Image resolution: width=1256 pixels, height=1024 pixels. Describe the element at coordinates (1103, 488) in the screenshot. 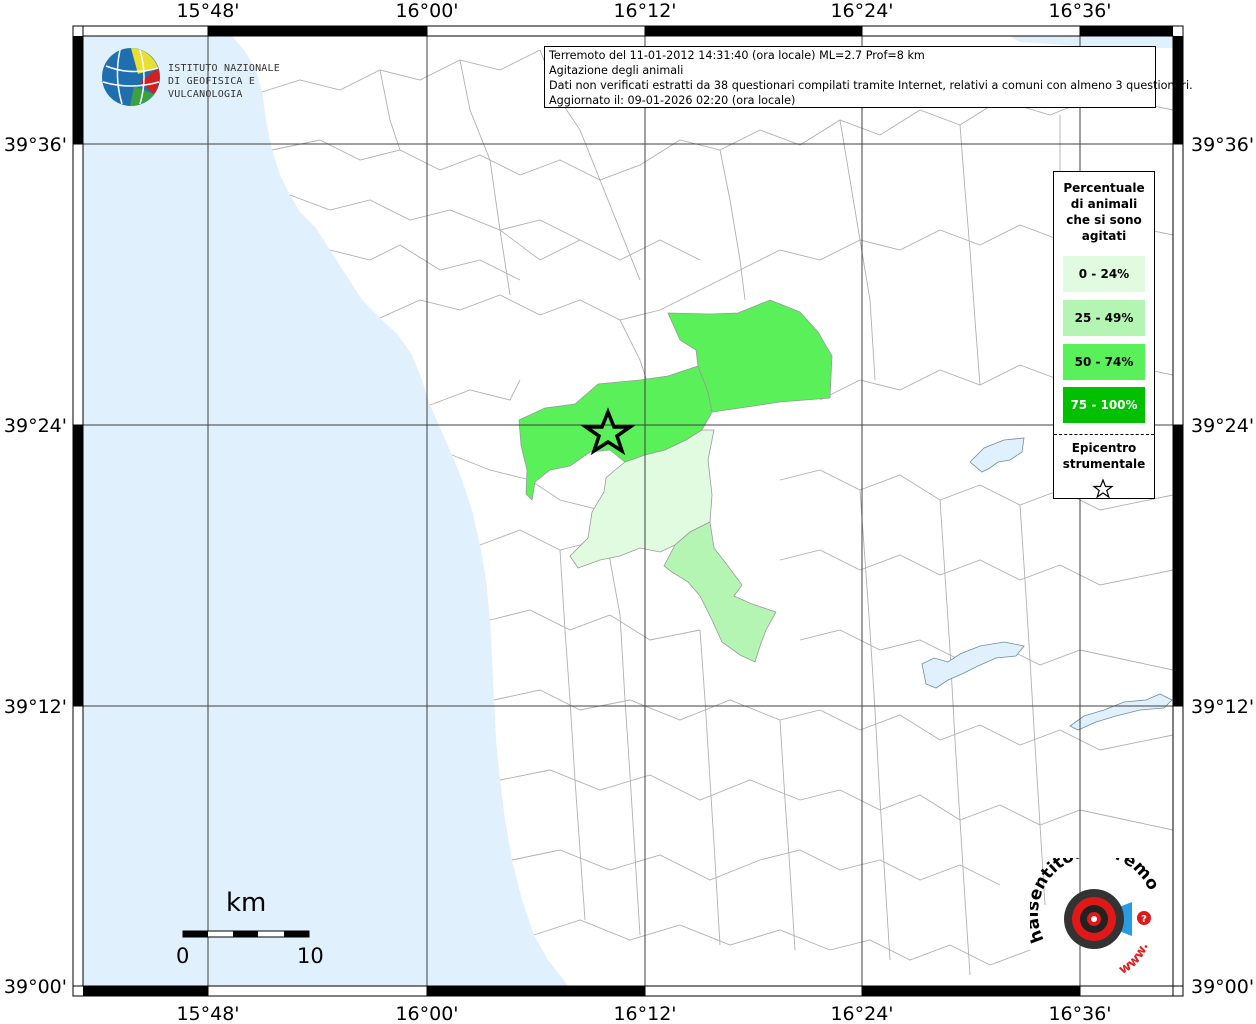

I see `legend-star-icon` at that location.